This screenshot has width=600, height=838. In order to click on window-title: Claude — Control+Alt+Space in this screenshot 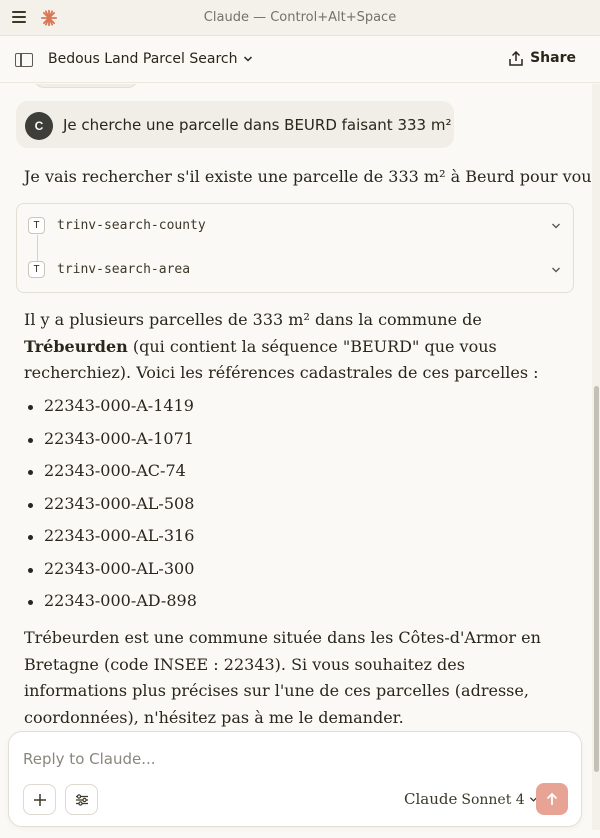, I will do `click(300, 17)`.